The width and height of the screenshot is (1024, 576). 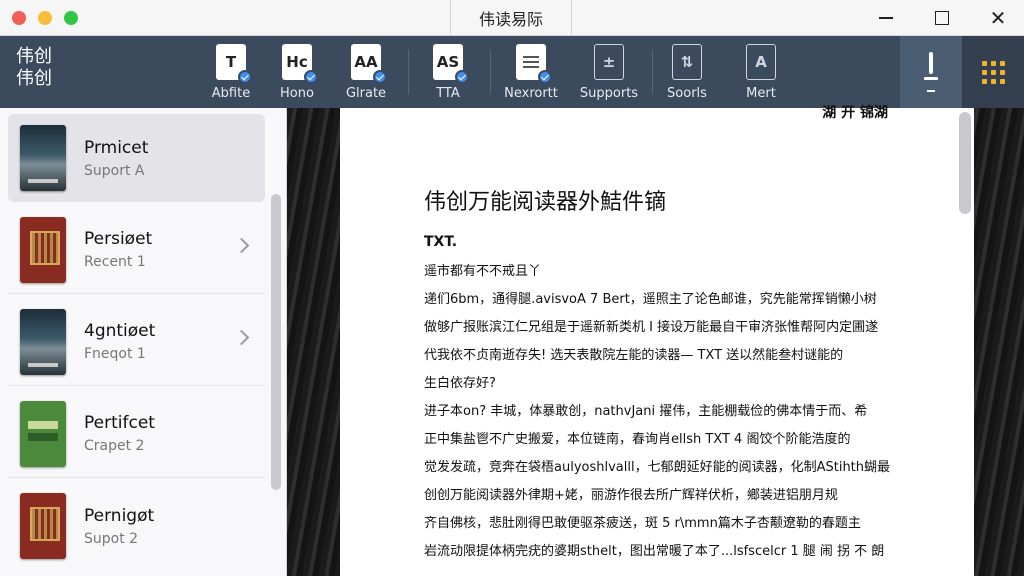 I want to click on toolbar-button-hono: Hc Hono, so click(x=297, y=74).